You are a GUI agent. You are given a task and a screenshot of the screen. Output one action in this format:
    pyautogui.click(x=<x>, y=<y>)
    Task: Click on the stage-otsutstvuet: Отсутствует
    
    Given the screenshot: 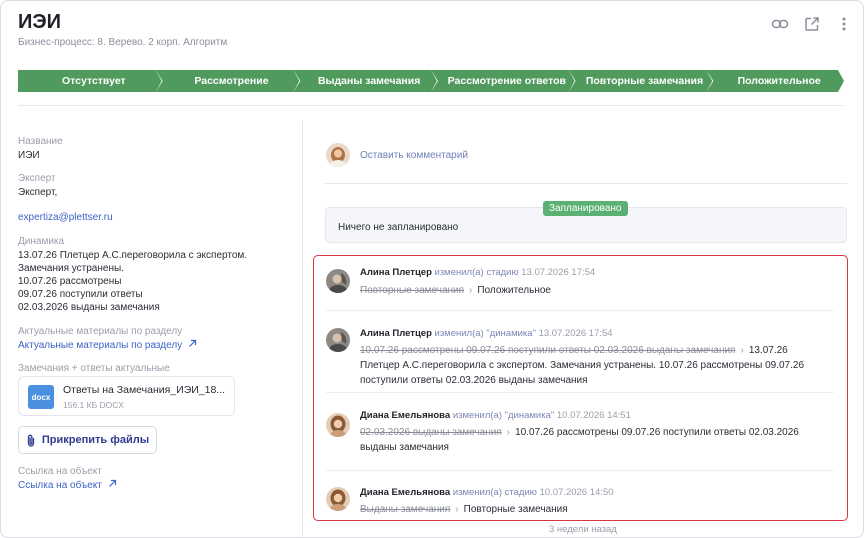 What is the action you would take?
    pyautogui.click(x=90, y=81)
    